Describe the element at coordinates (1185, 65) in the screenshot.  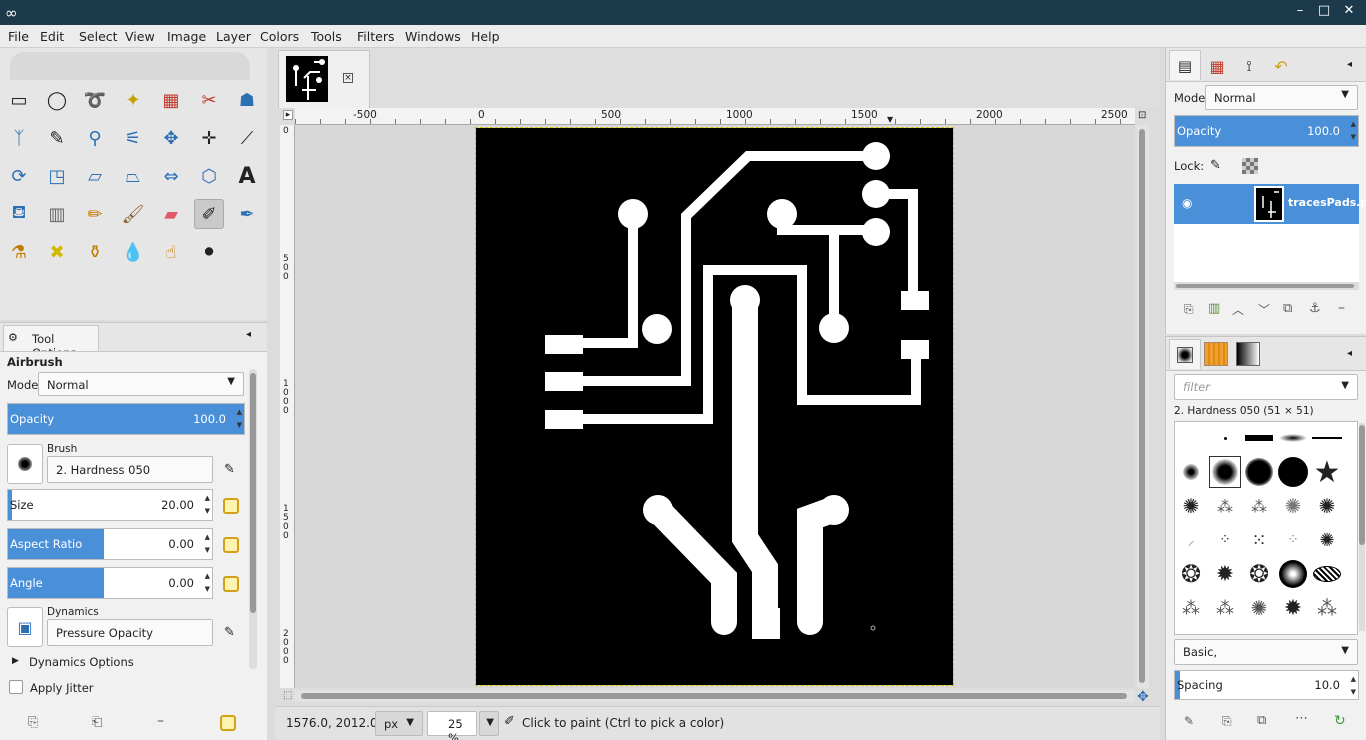
I see `layers-tab-icon: ▤` at that location.